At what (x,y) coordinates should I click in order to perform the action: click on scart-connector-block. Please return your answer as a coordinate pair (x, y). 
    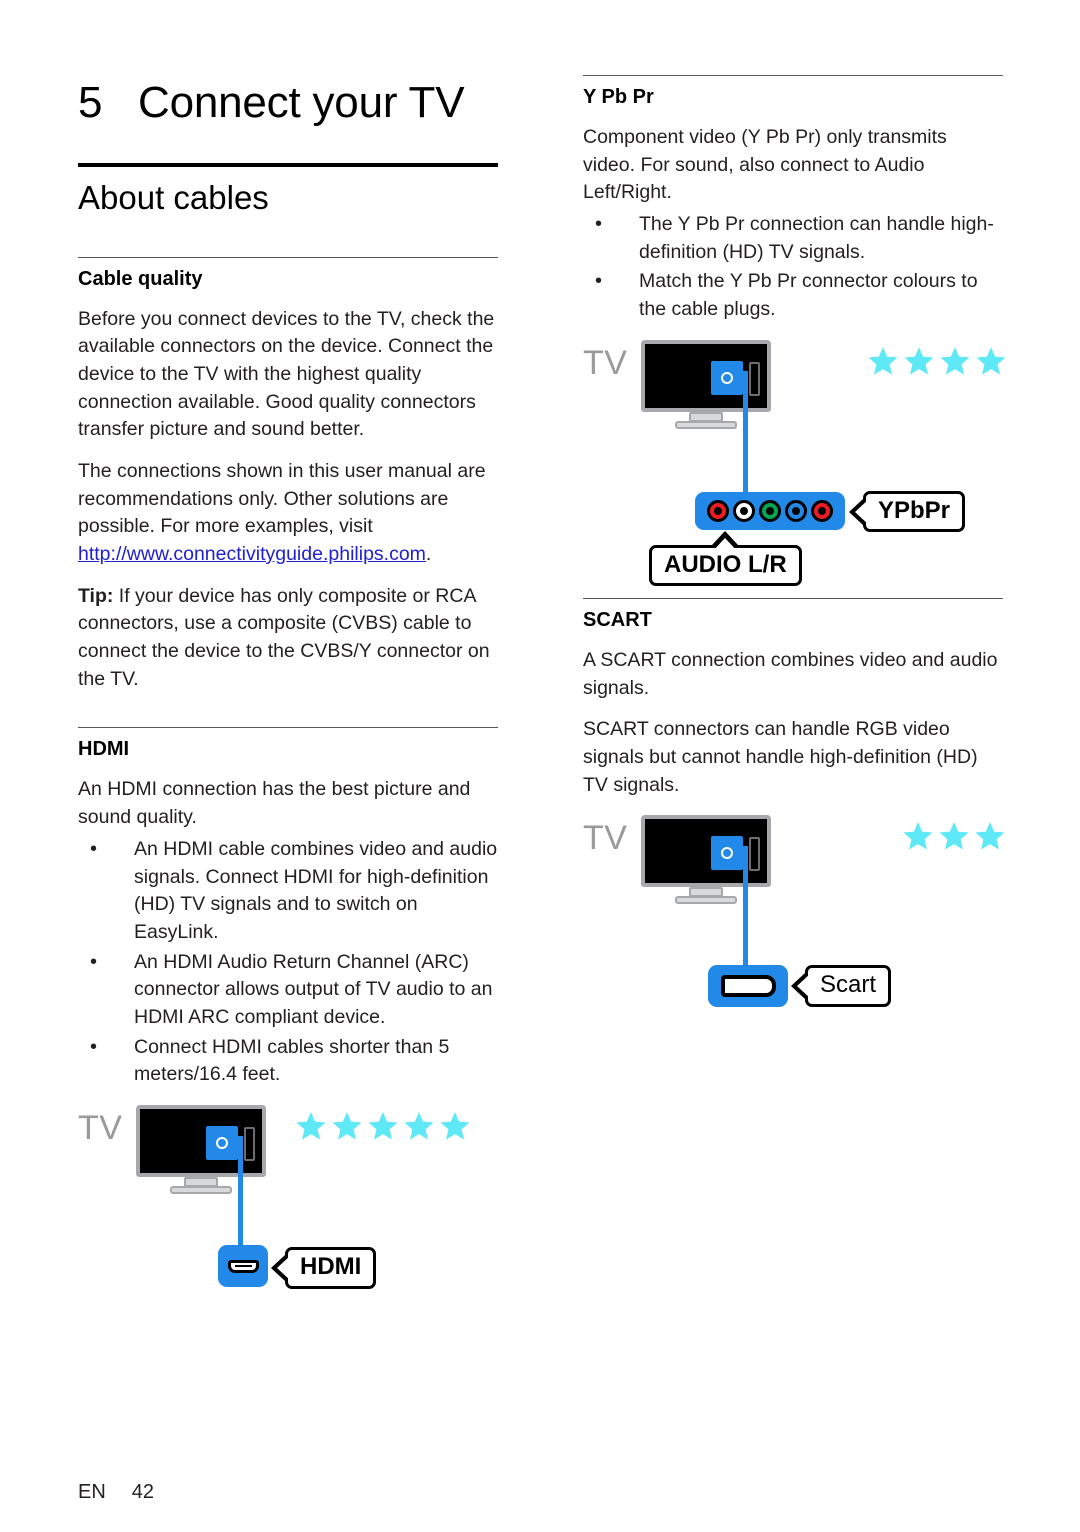
    Looking at the image, I should click on (748, 986).